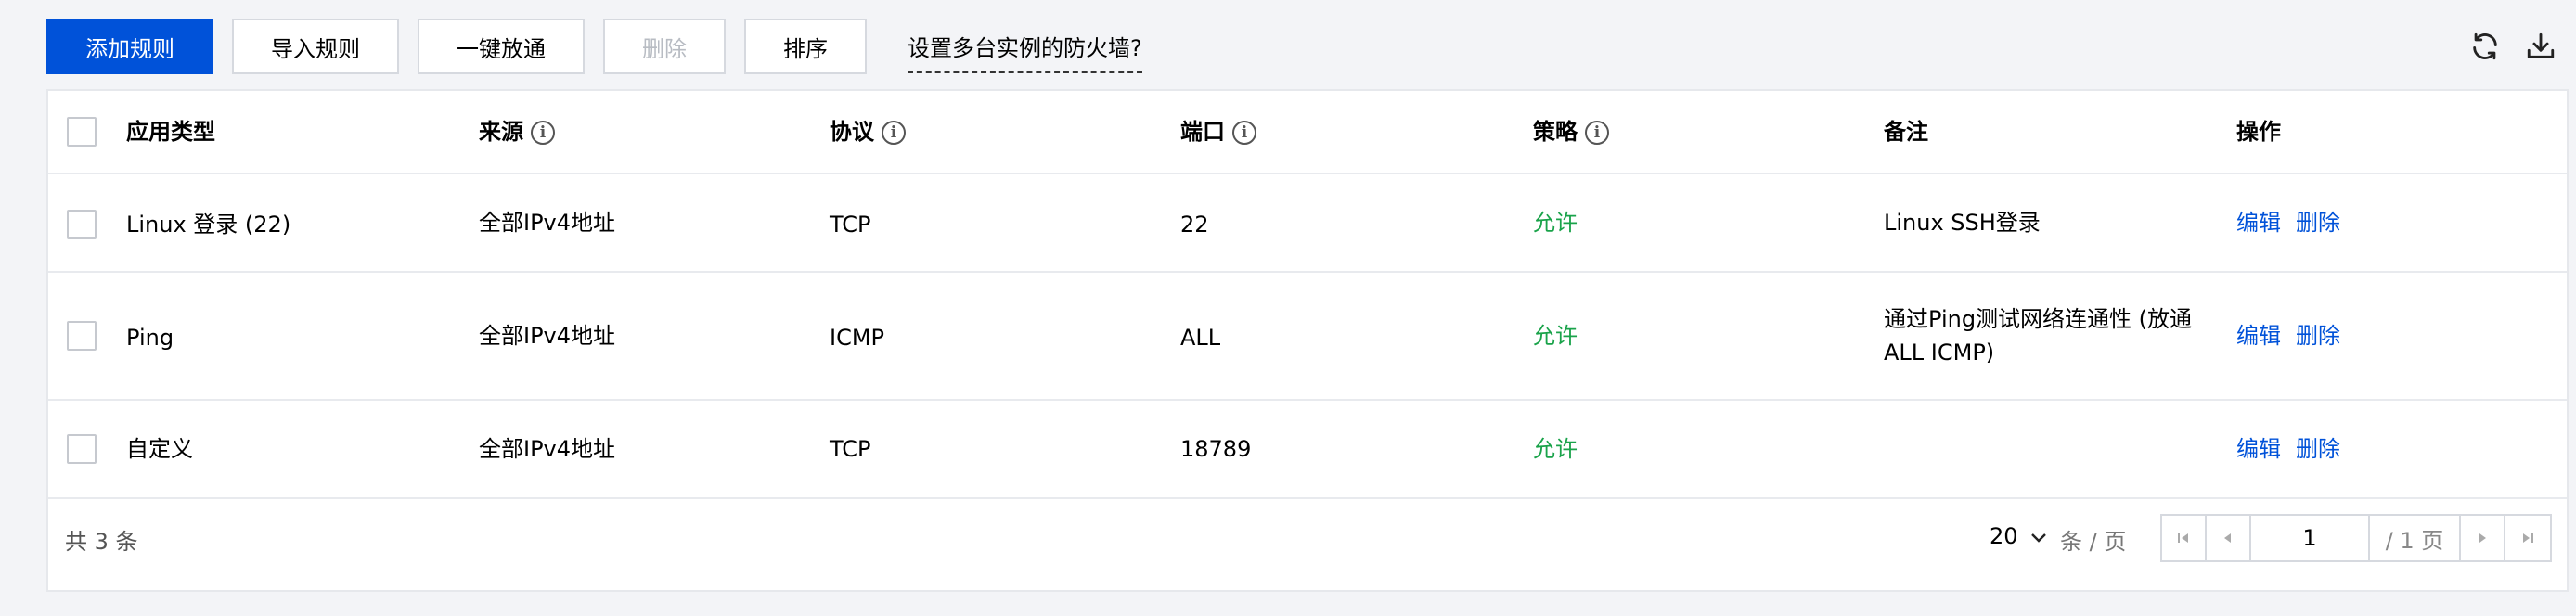  Describe the element at coordinates (805, 46) in the screenshot. I see `sort-button: 排序` at that location.